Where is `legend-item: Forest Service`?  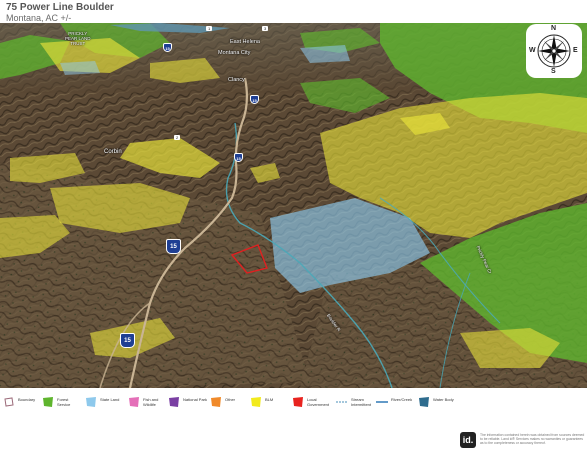
legend-item: Forest Service is located at coordinates (56, 401).